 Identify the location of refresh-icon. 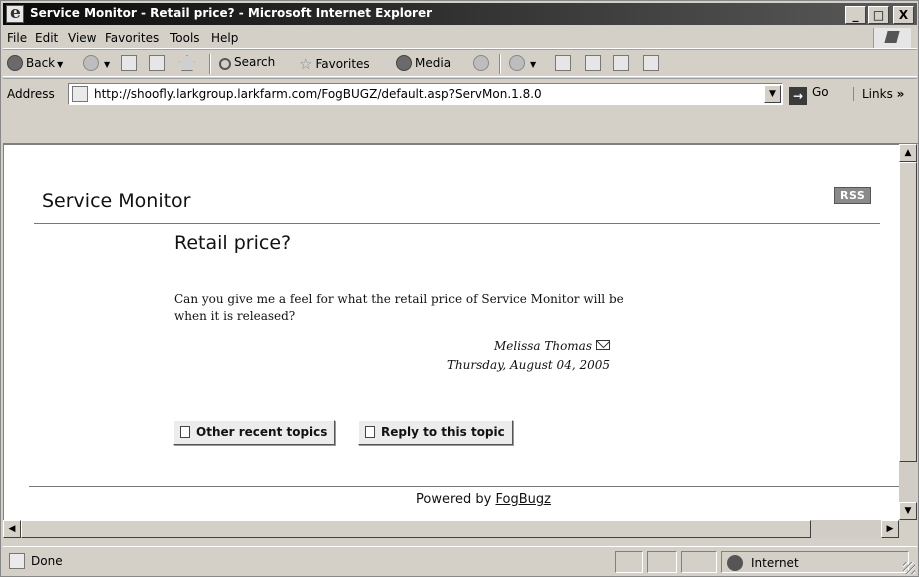
(157, 63).